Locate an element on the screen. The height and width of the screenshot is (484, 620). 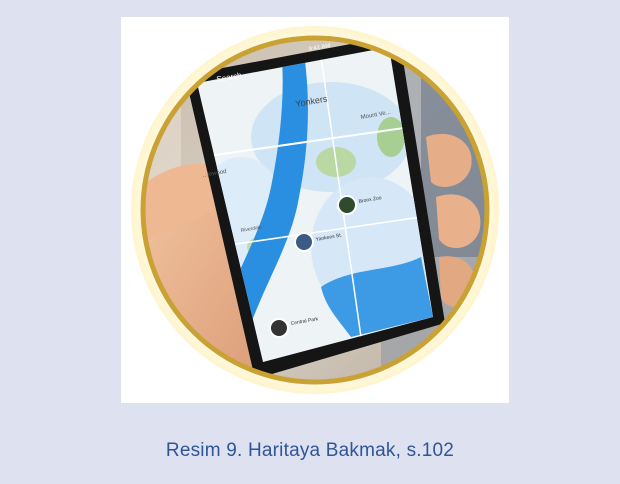
figure-caption: Resim 9. Haritaya Bakmak, s.102 is located at coordinates (310, 450).